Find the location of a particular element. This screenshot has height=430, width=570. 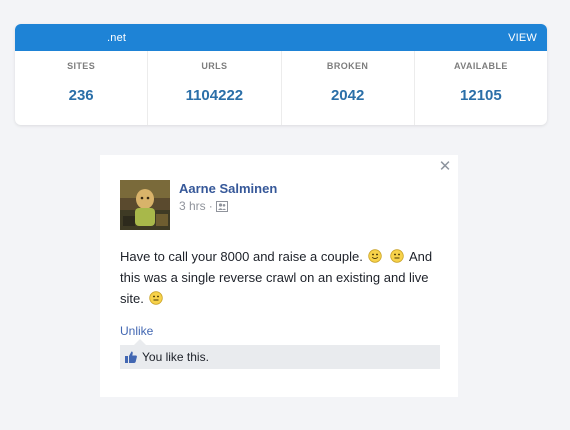

stat-available: AVAILABLE 12105 is located at coordinates (481, 88).